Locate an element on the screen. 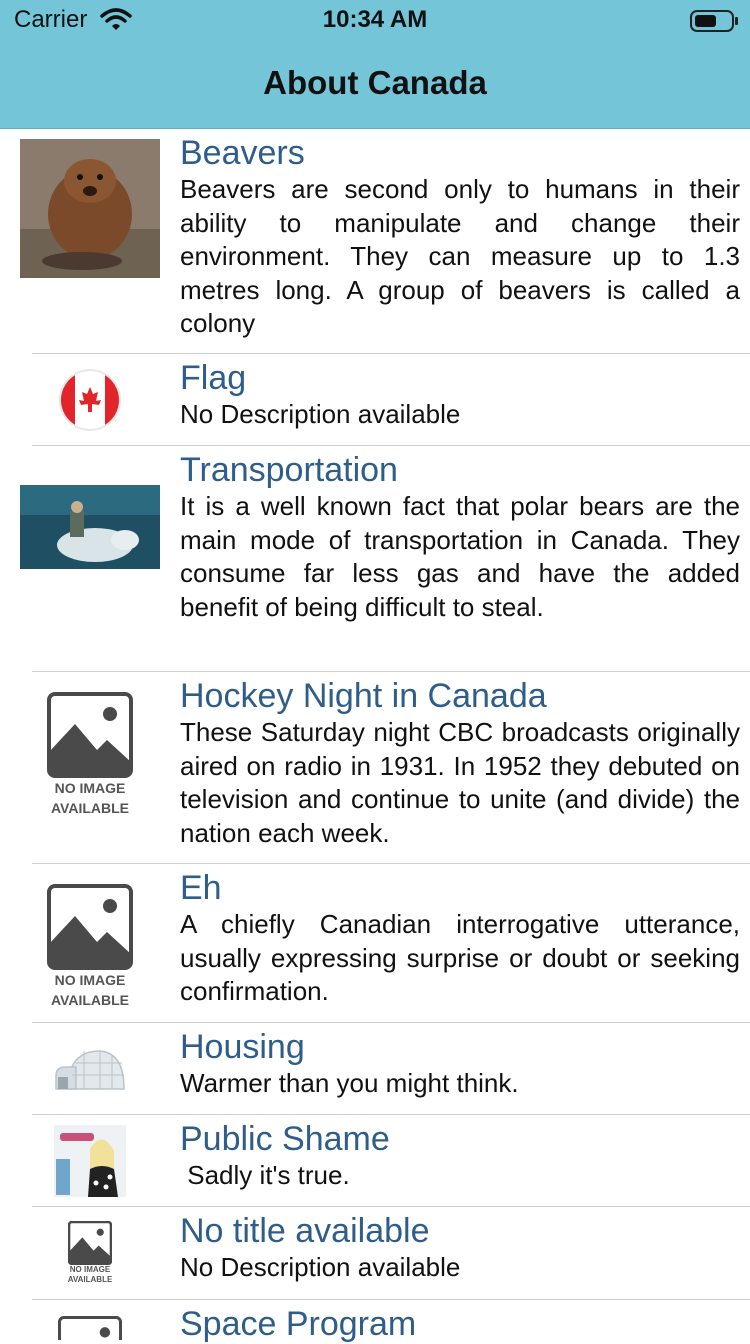  album-cover-image is located at coordinates (90, 1161).